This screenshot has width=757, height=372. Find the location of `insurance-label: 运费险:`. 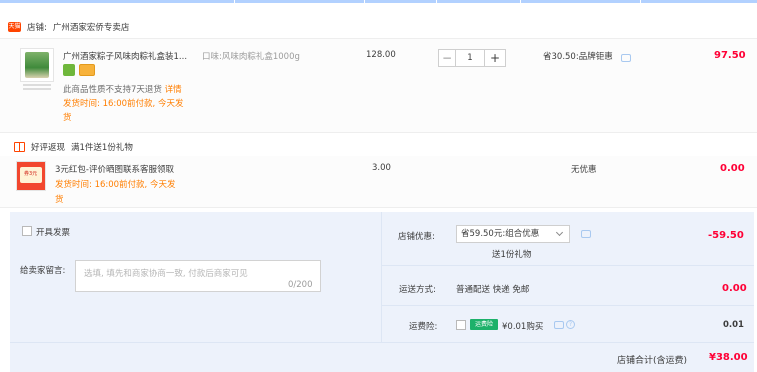

insurance-label: 运费险: is located at coordinates (423, 327).